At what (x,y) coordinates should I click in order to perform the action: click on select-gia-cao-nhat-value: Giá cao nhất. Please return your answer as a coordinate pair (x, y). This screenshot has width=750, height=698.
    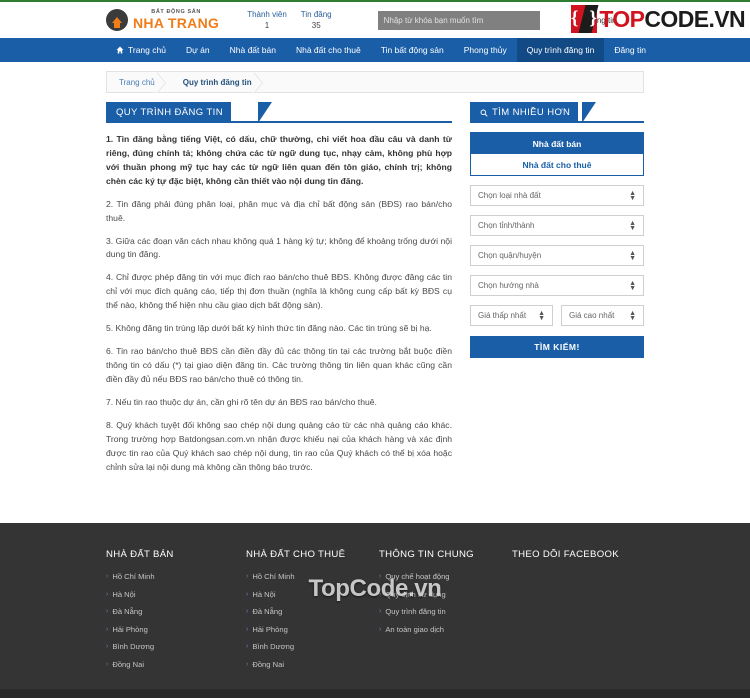
    Looking at the image, I should click on (592, 315).